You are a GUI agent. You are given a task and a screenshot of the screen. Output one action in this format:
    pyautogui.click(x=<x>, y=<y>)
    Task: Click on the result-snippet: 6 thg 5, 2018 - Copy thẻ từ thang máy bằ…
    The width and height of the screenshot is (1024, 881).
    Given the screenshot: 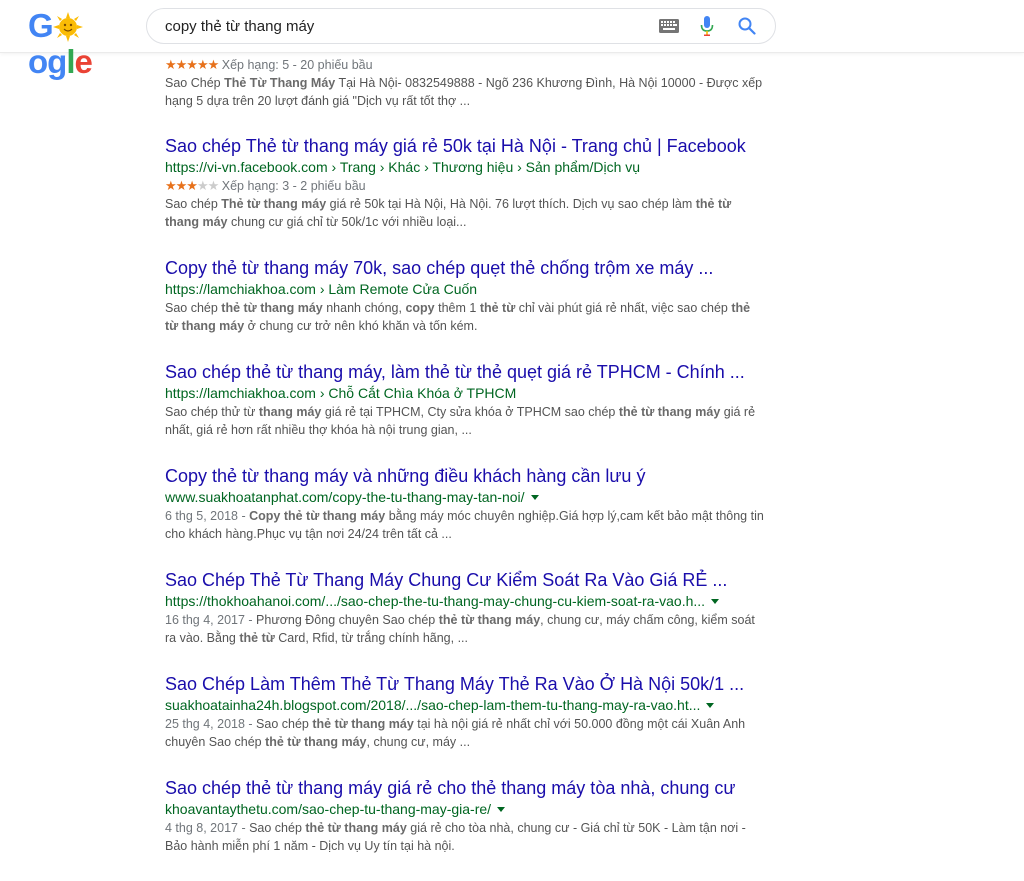 What is the action you would take?
    pyautogui.click(x=464, y=525)
    